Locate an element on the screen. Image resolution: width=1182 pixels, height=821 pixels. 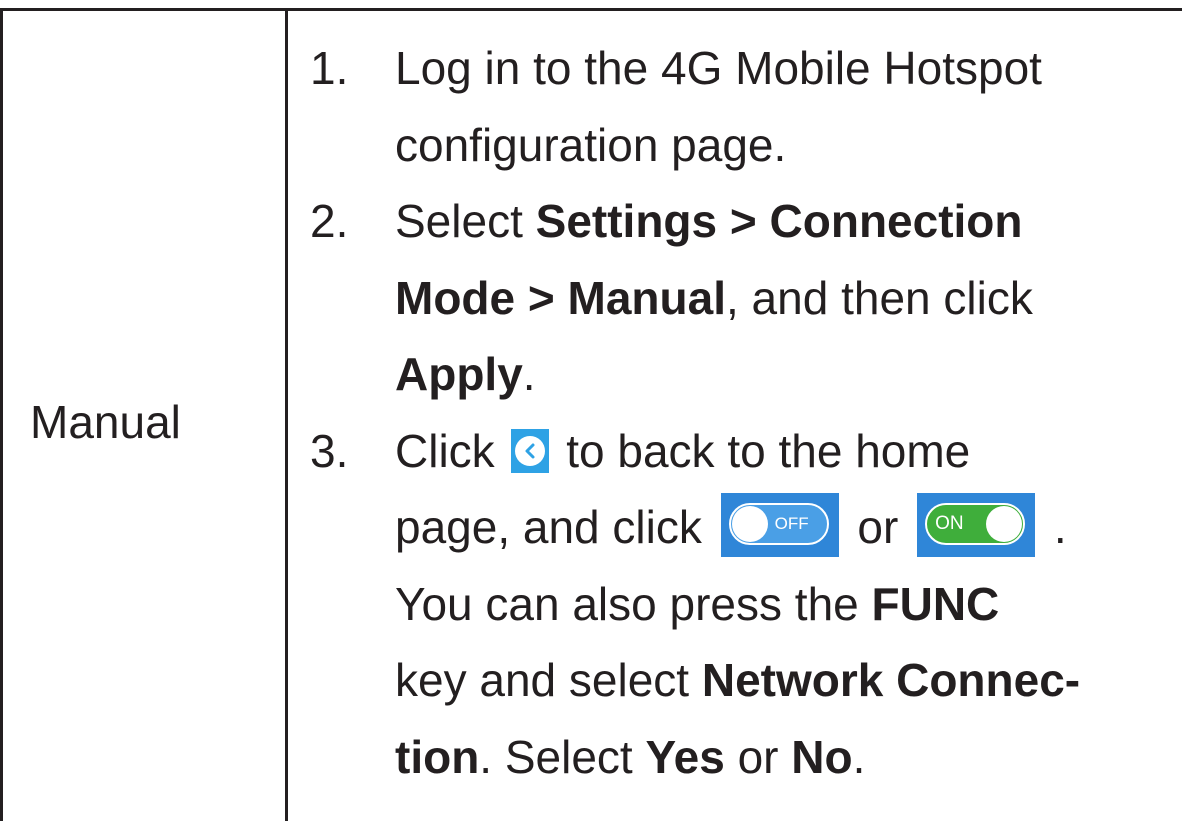
table-top-border is located at coordinates (591, 9).